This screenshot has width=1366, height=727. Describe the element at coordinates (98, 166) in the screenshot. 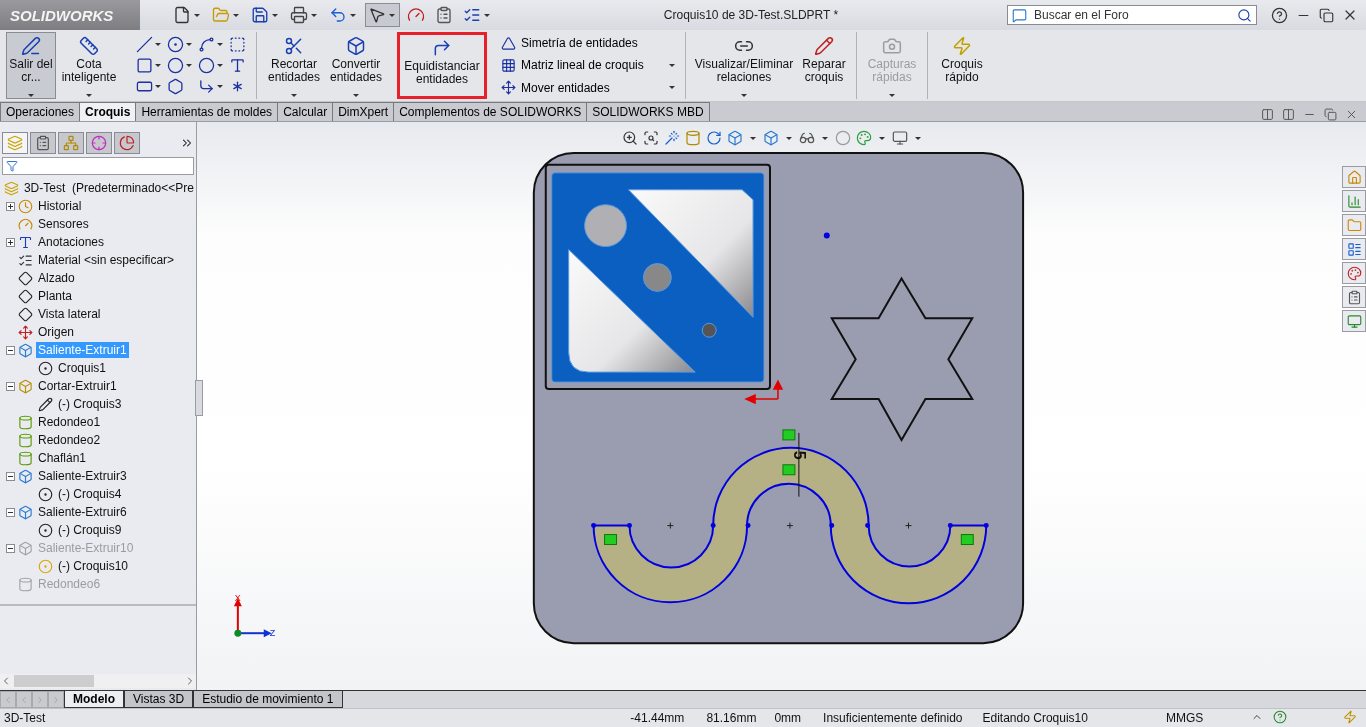

I see `filter-field` at that location.